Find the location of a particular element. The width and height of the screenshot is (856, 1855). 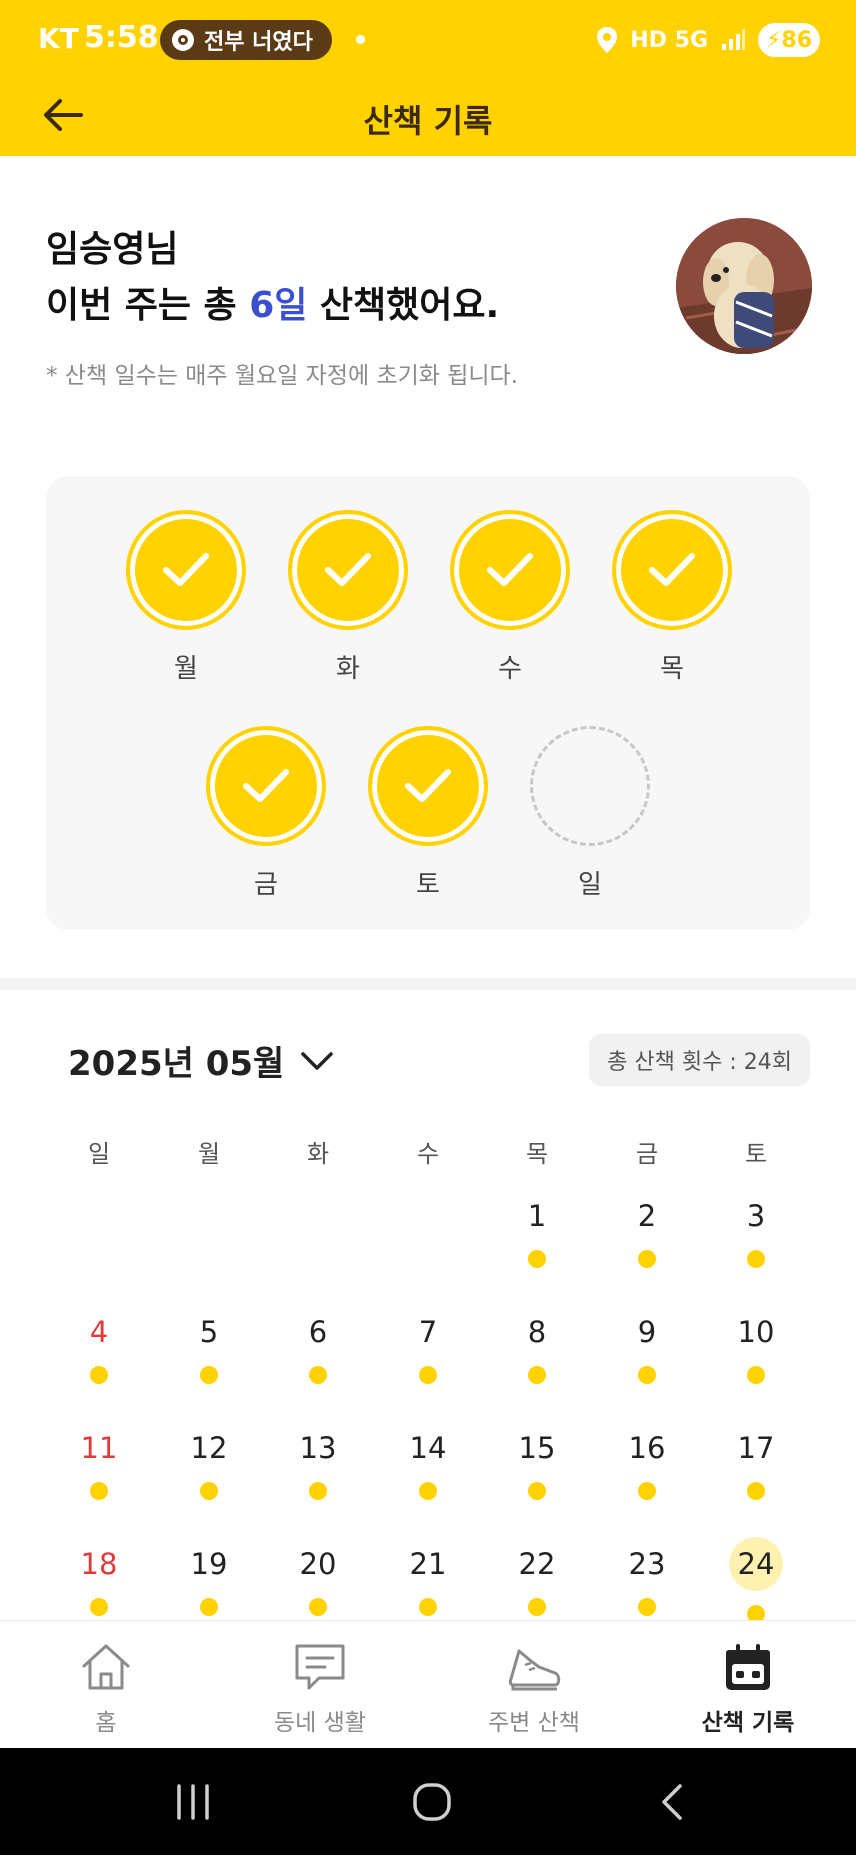

day-label: 목 is located at coordinates (672, 669).